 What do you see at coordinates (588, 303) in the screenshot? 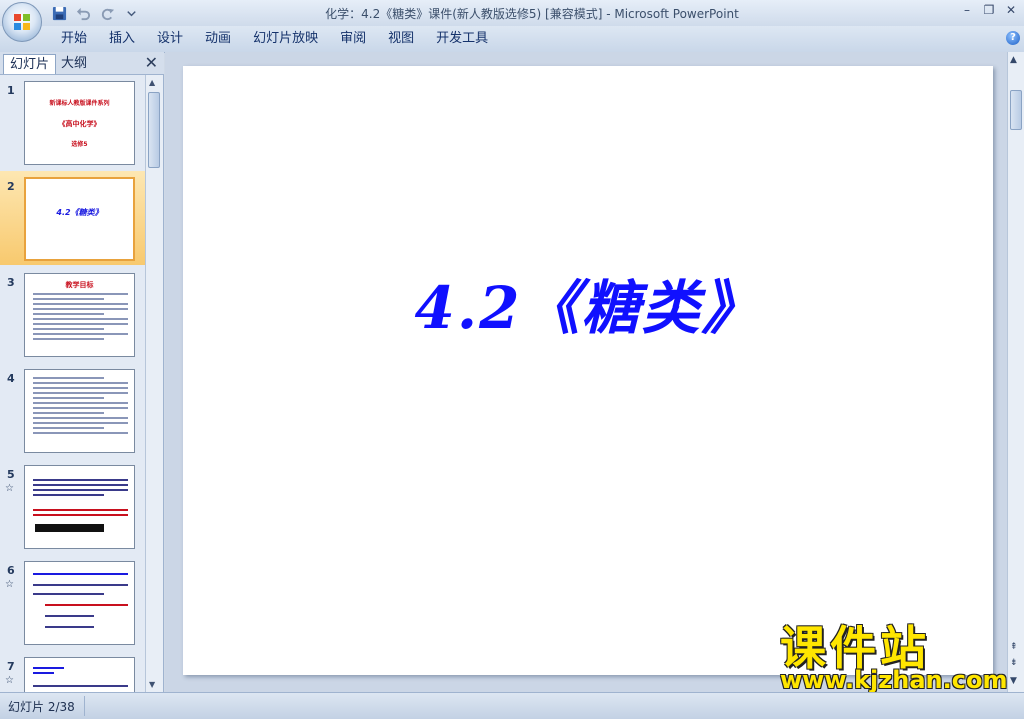
I see `slide-title: 4.2《糖类》` at bounding box center [588, 303].